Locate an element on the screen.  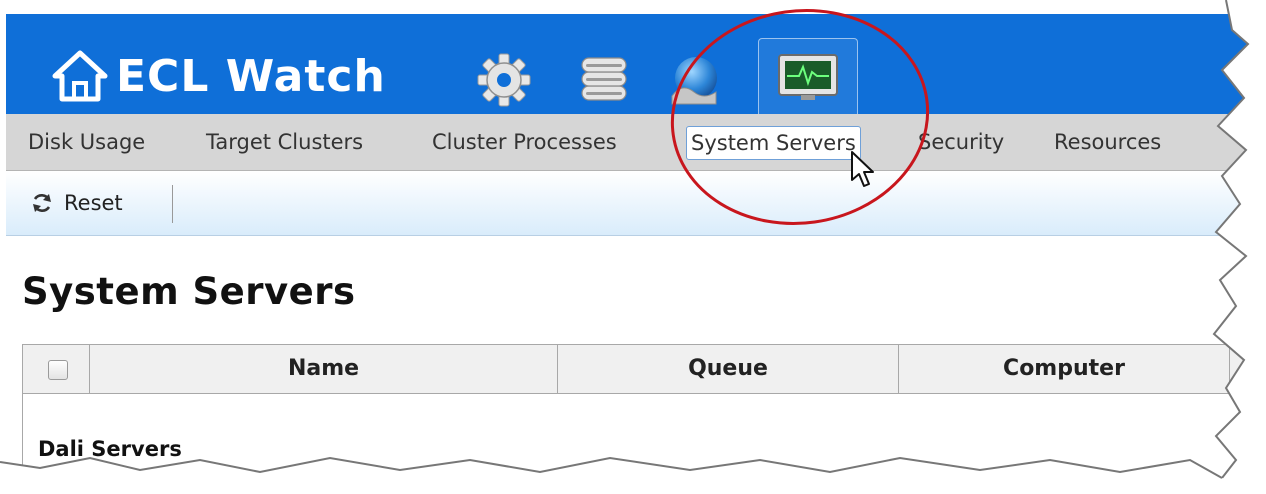
group-row-label: Dali Servers is located at coordinates (110, 449).